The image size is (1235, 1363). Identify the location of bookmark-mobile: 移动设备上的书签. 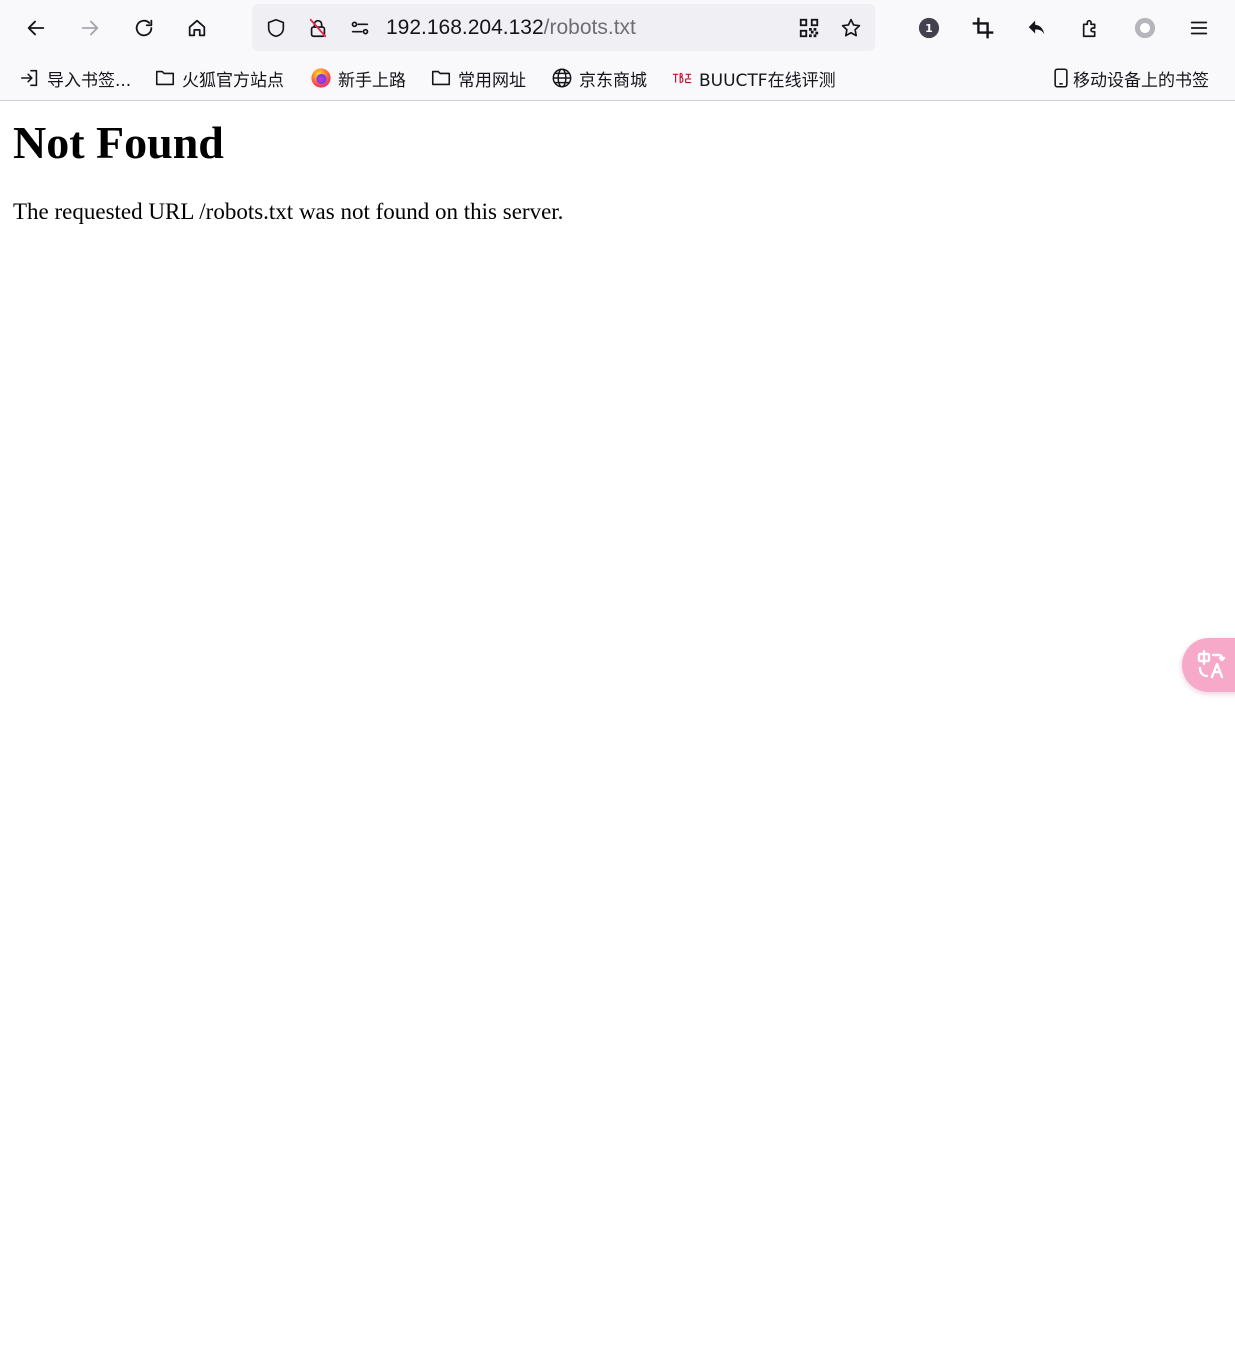
(1130, 78).